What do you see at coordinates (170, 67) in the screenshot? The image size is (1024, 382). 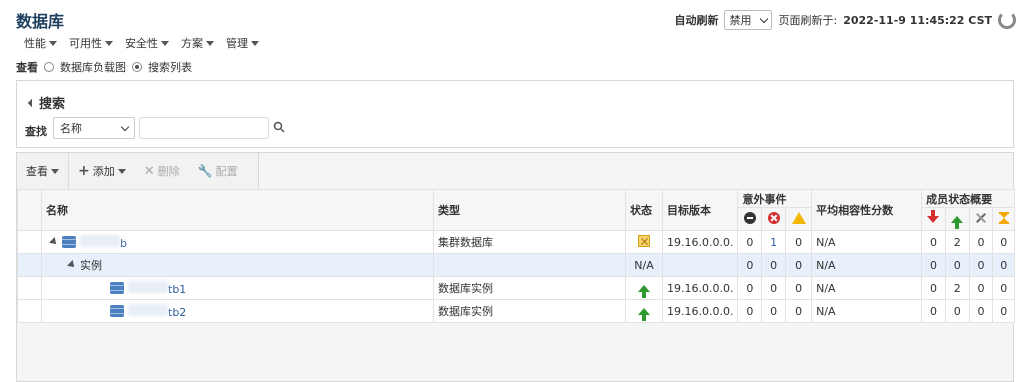 I see `view-option-search-list: 搜索列表` at bounding box center [170, 67].